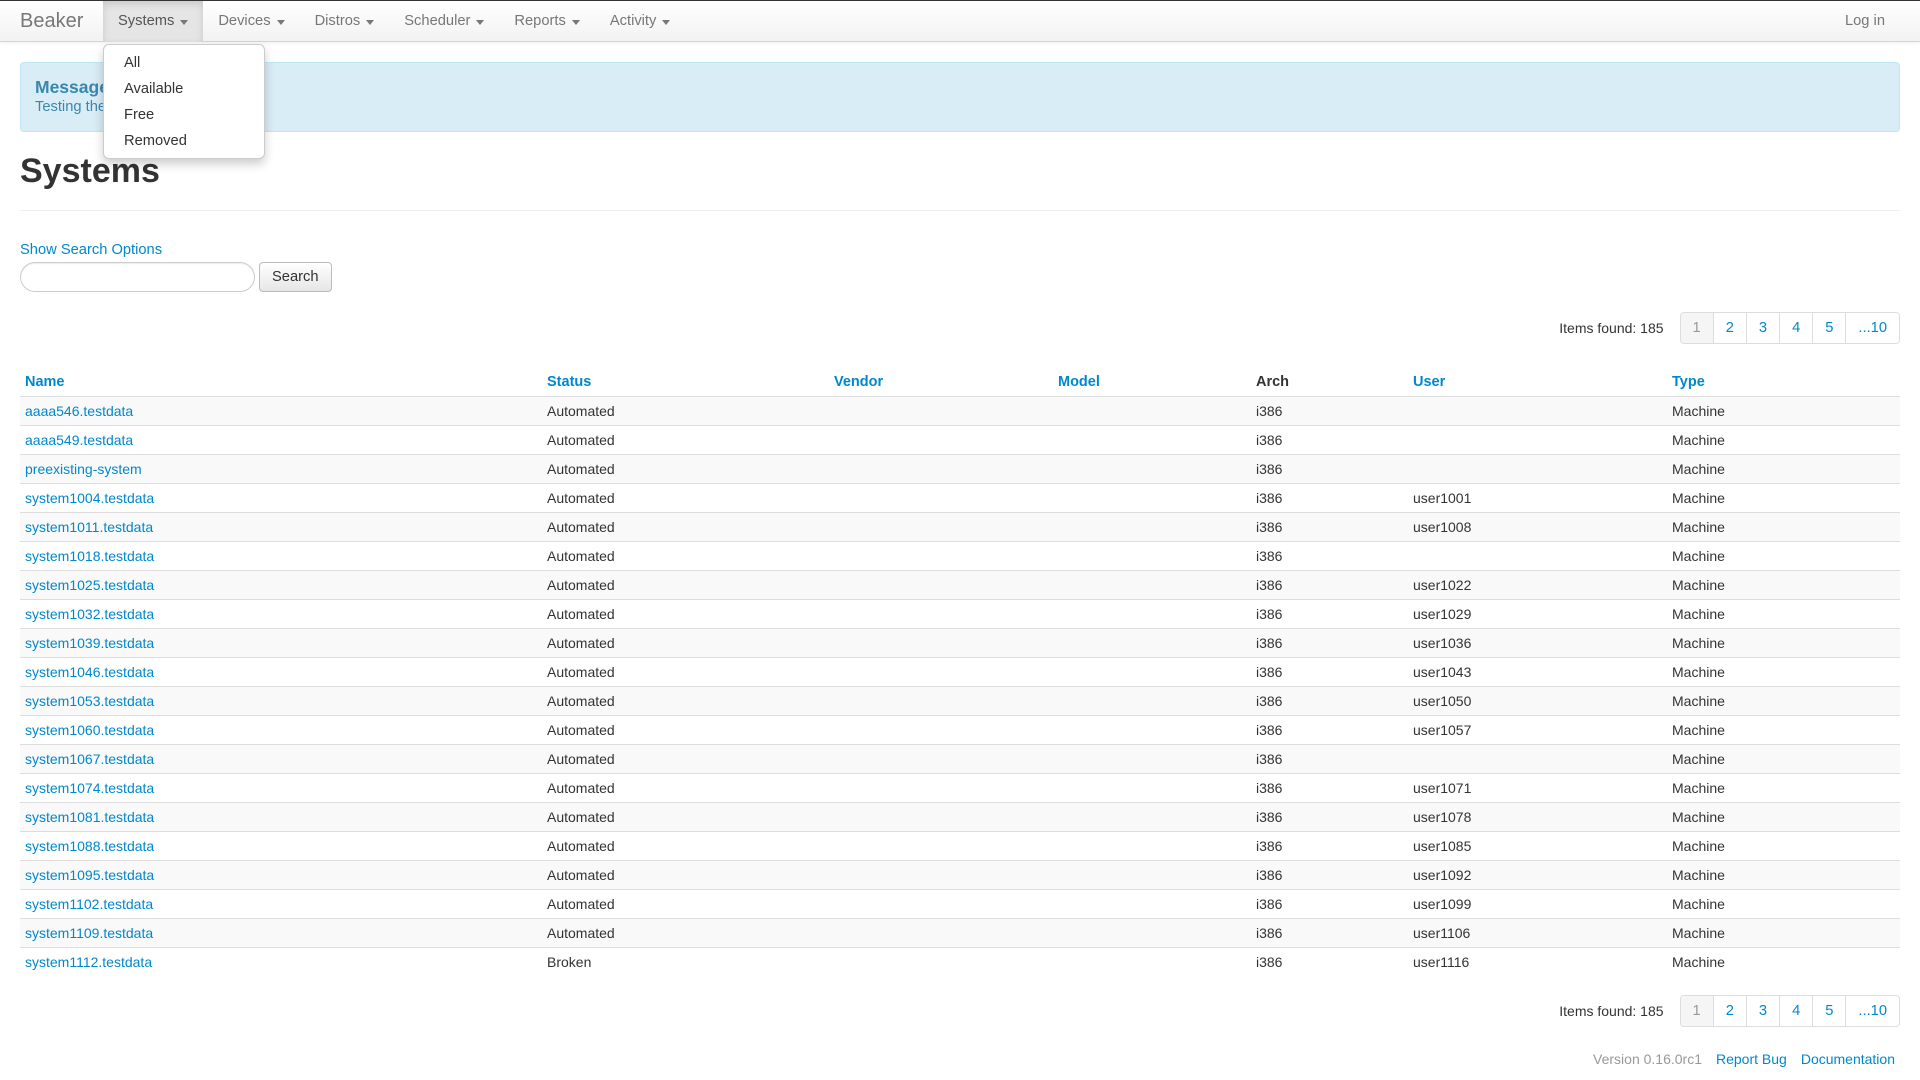  What do you see at coordinates (153, 21) in the screenshot?
I see `nav-systems: Systems` at bounding box center [153, 21].